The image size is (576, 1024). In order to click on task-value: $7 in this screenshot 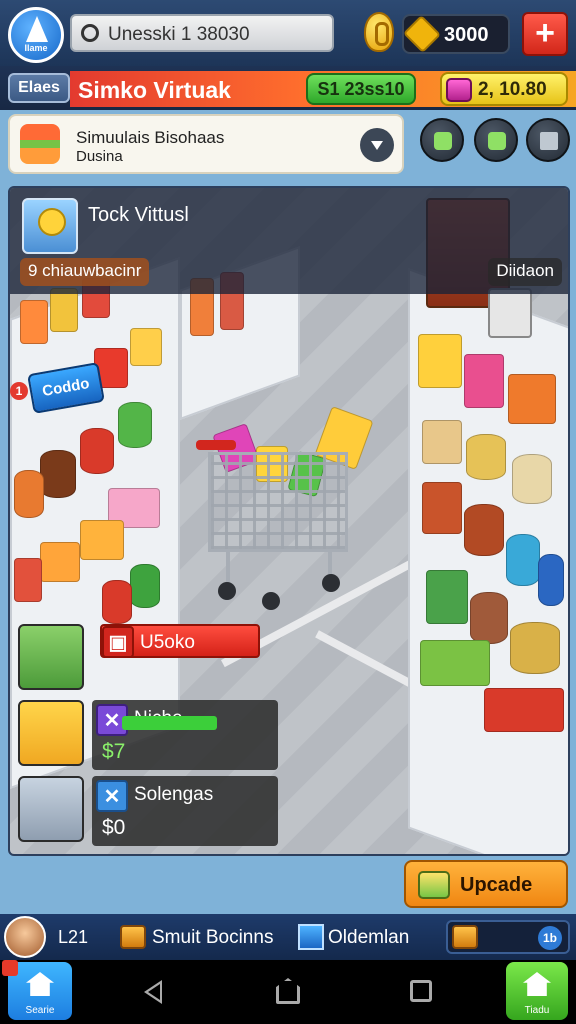, I will do `click(114, 751)`.